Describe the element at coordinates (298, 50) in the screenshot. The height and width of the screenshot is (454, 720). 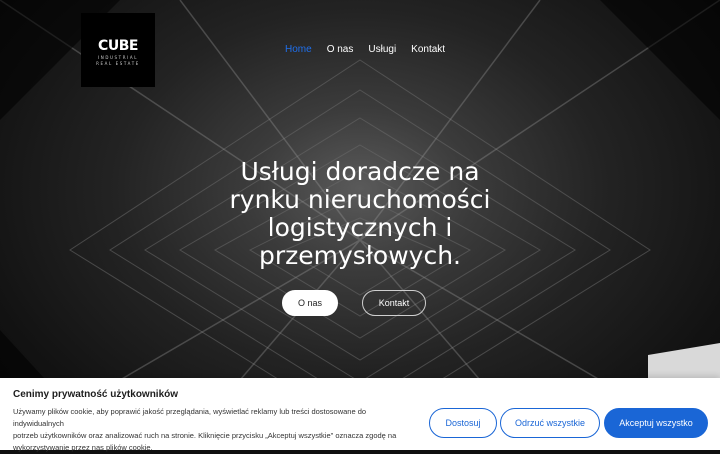
I see `nav-item-home: Home` at that location.